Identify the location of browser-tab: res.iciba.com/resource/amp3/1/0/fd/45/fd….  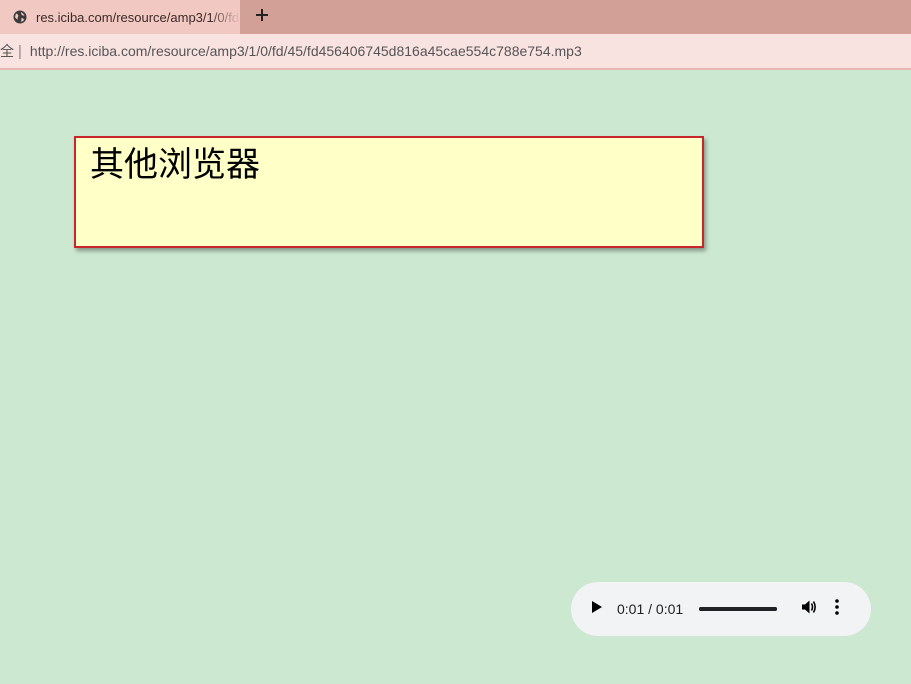
(120, 17).